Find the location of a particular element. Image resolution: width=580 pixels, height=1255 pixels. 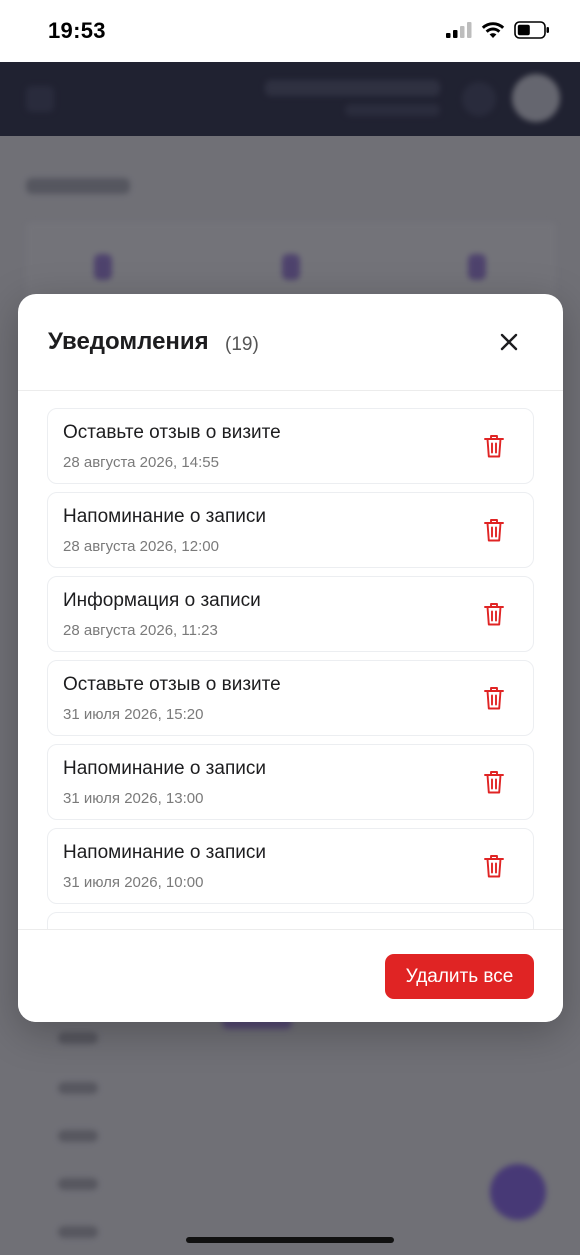

notification-date: 28 августа 2026, 11:23 is located at coordinates (140, 630).